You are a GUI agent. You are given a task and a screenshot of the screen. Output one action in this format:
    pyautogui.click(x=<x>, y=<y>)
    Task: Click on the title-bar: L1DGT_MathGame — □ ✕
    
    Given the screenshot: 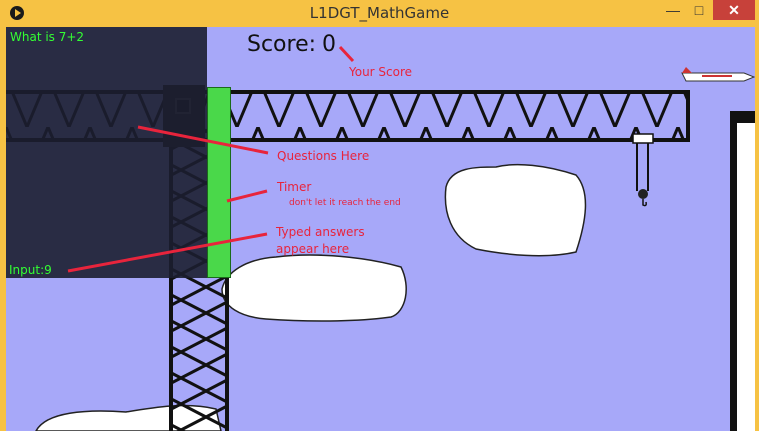 What is the action you would take?
    pyautogui.click(x=379, y=13)
    